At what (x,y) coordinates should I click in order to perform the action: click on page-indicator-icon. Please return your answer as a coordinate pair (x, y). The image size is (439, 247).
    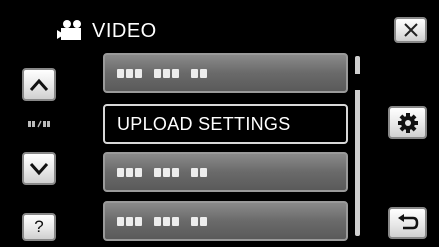
    Looking at the image, I should click on (39, 124).